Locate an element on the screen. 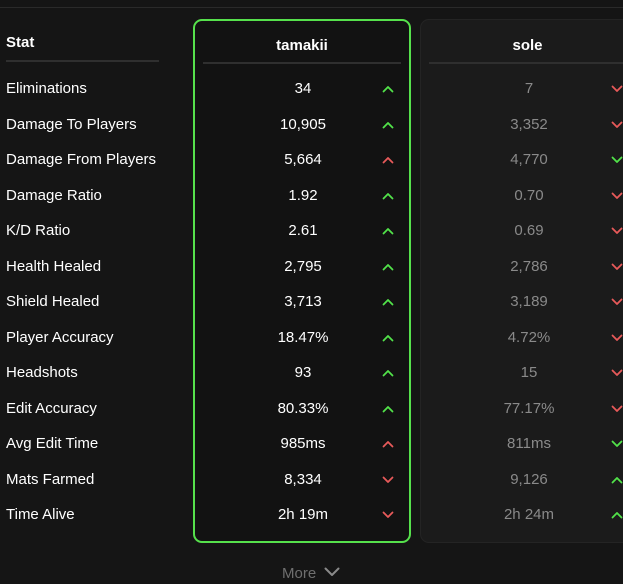 Image resolution: width=623 pixels, height=584 pixels. stat-value: 3,352 is located at coordinates (529, 124).